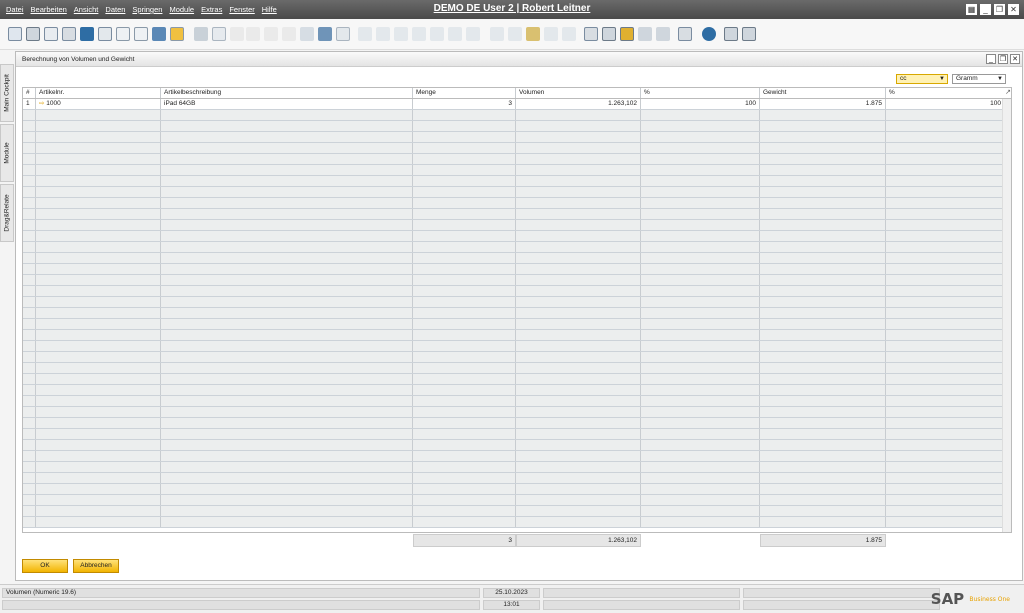 Image resolution: width=1024 pixels, height=613 pixels. What do you see at coordinates (551, 34) in the screenshot?
I see `message-icon` at bounding box center [551, 34].